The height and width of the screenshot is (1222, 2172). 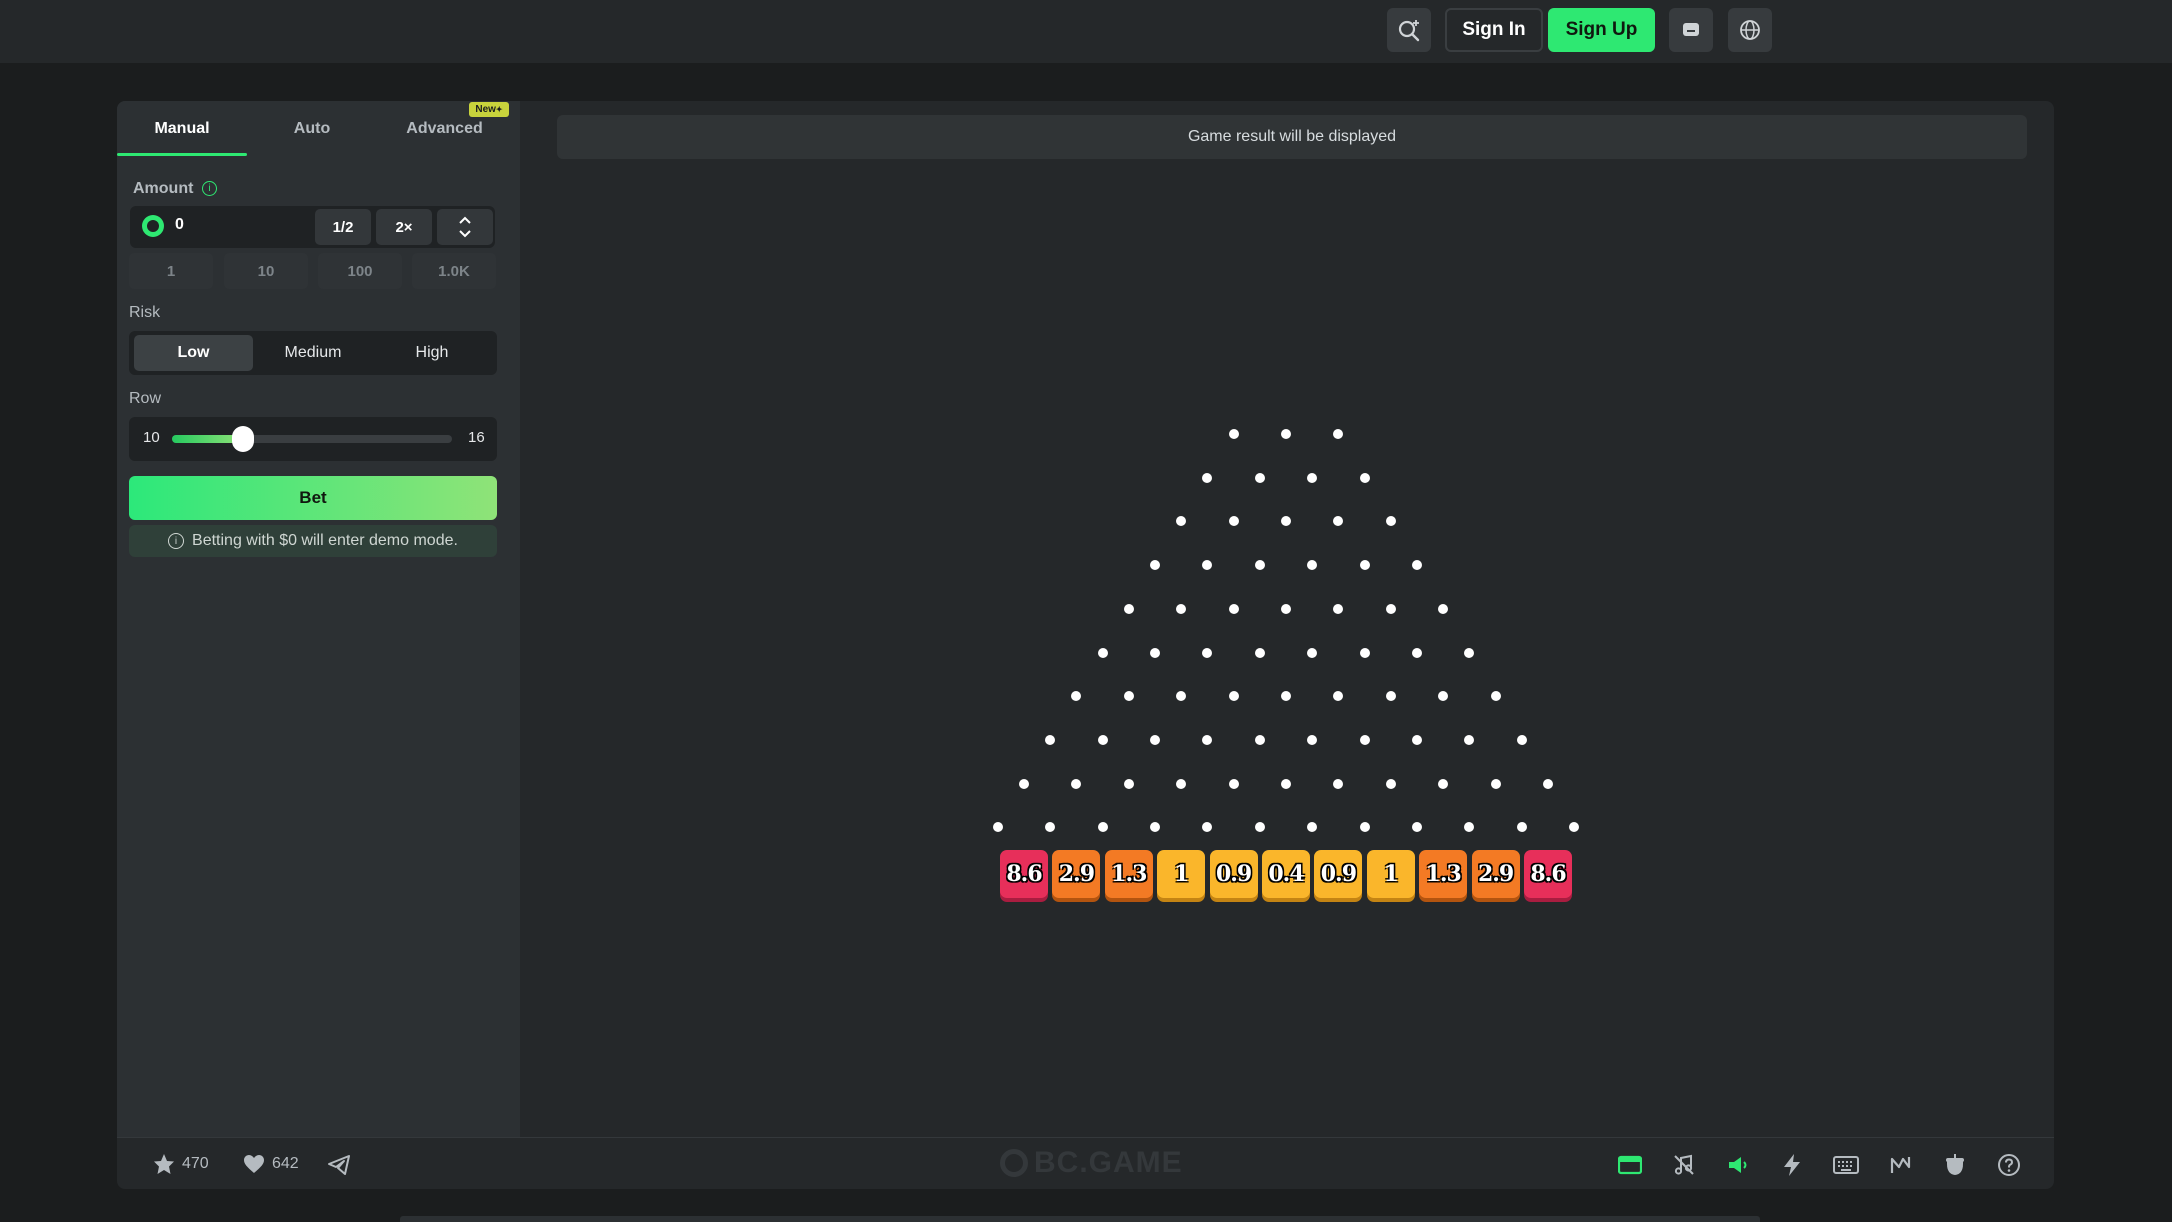 What do you see at coordinates (1548, 874) in the screenshot?
I see `multiplier-slot: 8.6` at bounding box center [1548, 874].